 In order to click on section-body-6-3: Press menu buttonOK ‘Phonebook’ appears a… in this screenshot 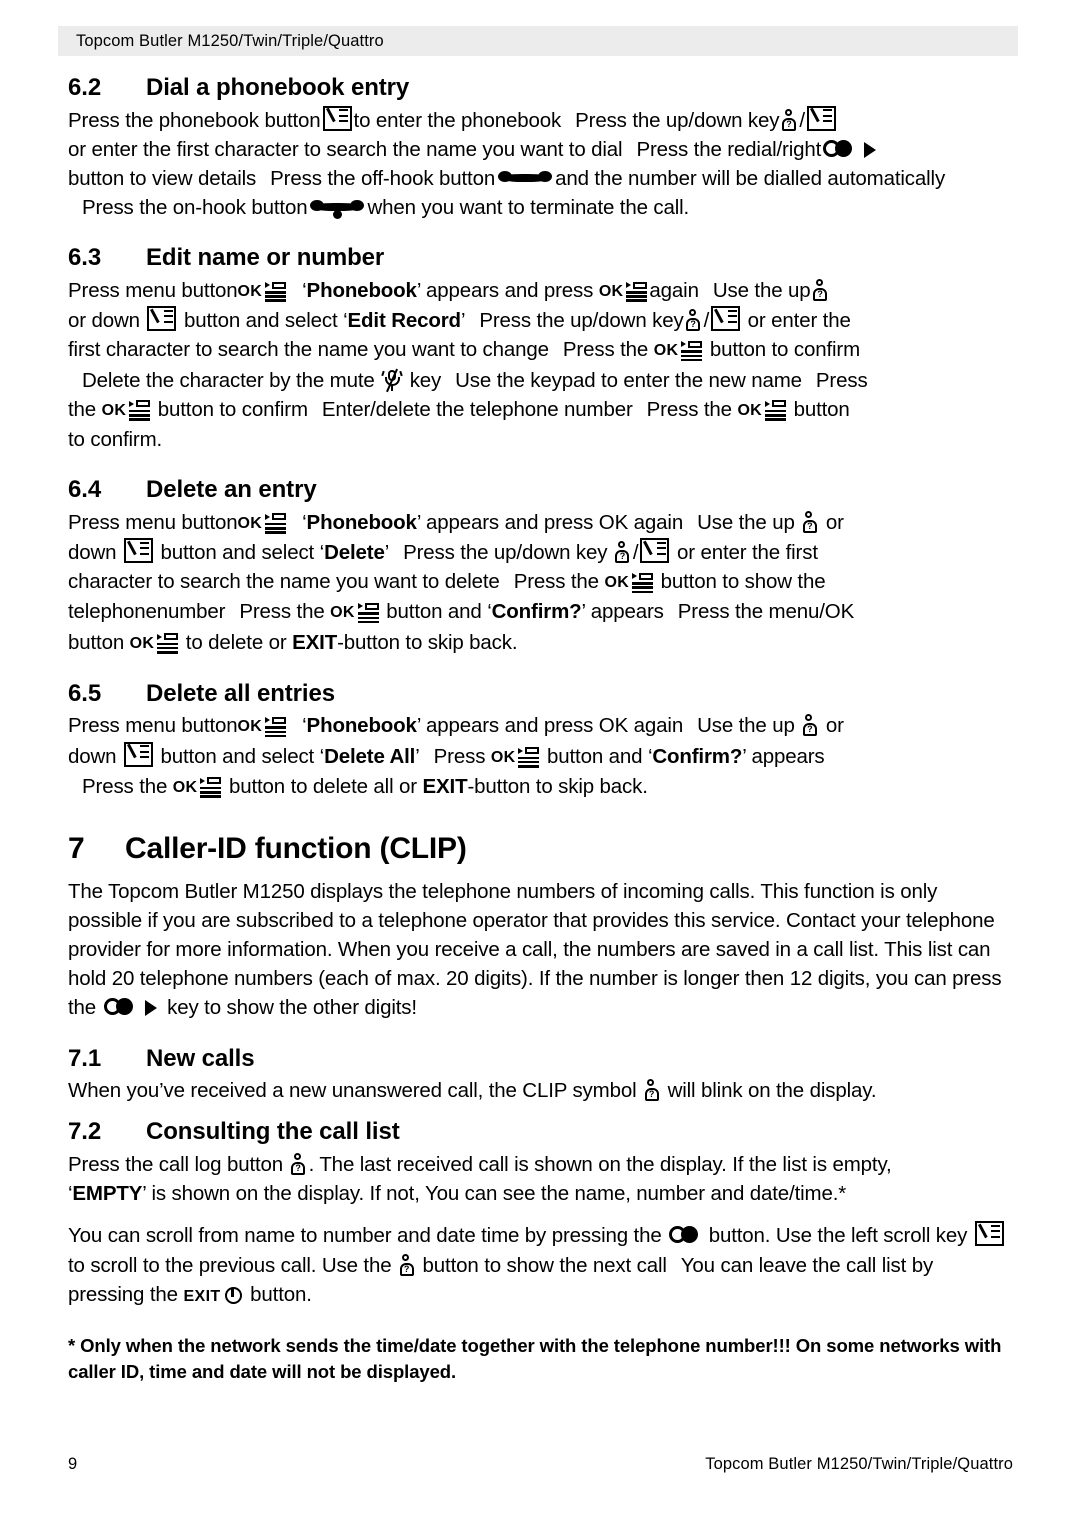, I will do `click(468, 365)`.